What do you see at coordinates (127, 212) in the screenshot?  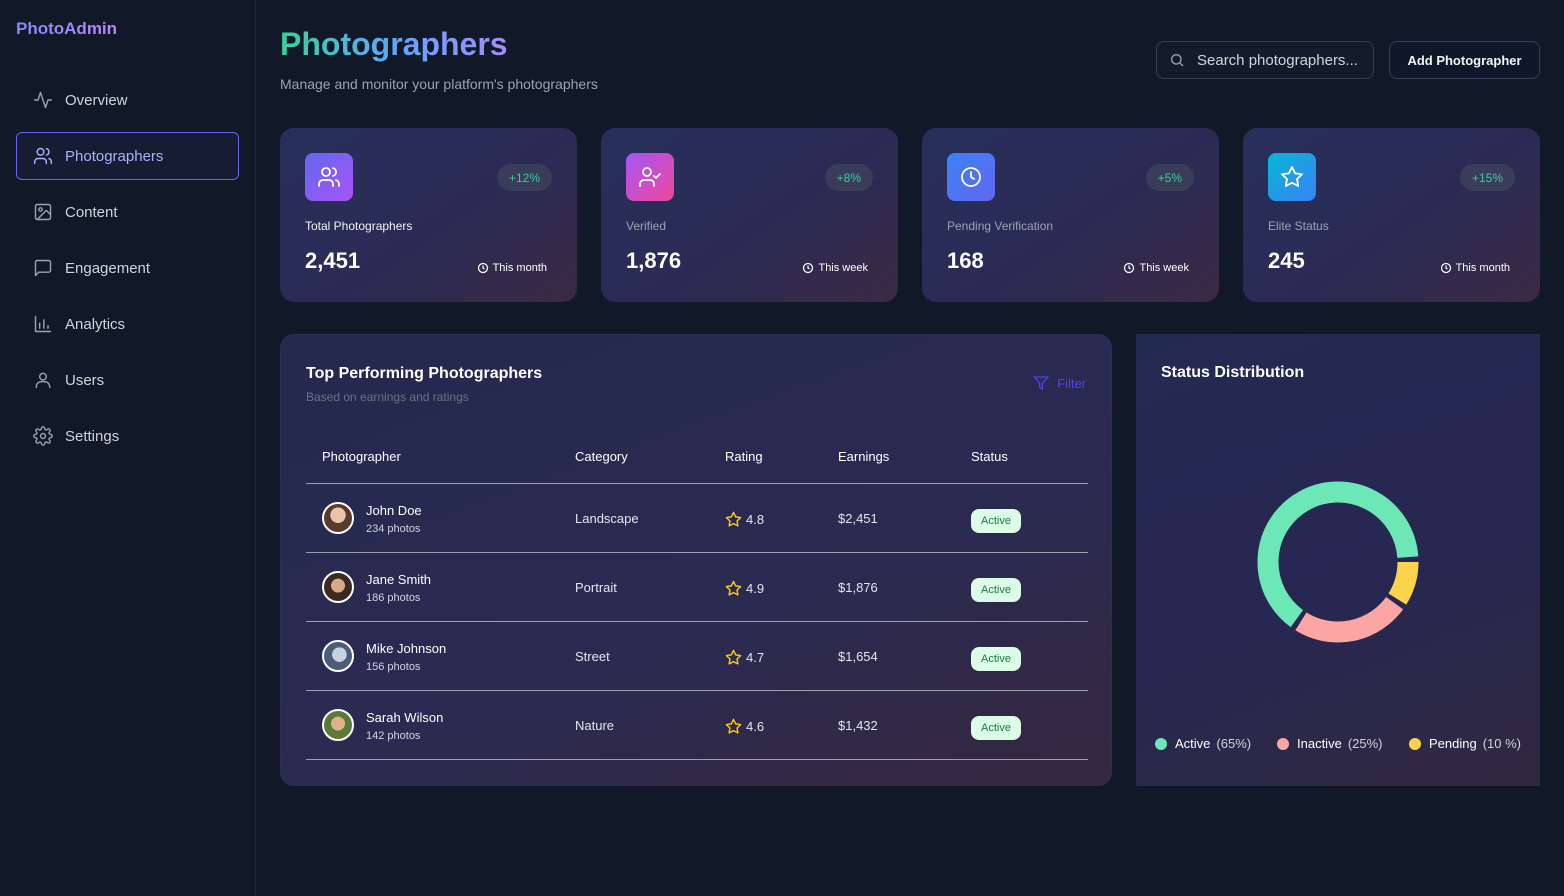 I see `sidebar-item-content: Content` at bounding box center [127, 212].